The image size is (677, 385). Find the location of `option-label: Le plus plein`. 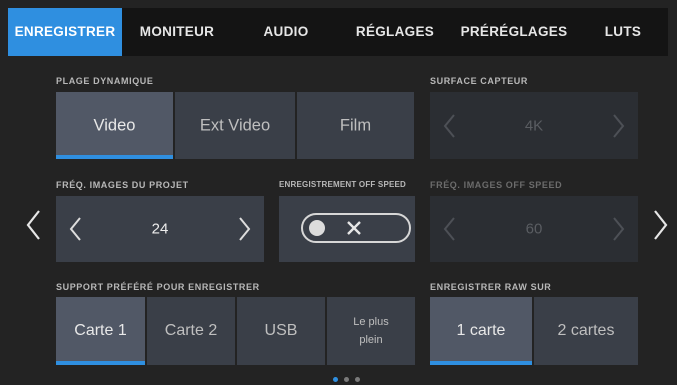

option-label: Le plus plein is located at coordinates (371, 331).